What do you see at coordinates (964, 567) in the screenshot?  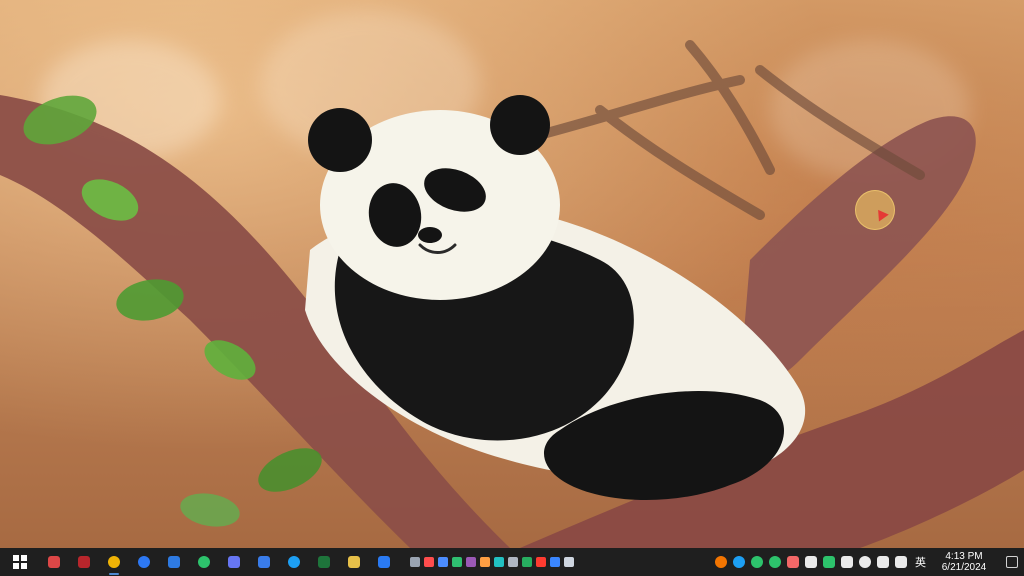 I see `clock-date: 6/21/2024` at bounding box center [964, 567].